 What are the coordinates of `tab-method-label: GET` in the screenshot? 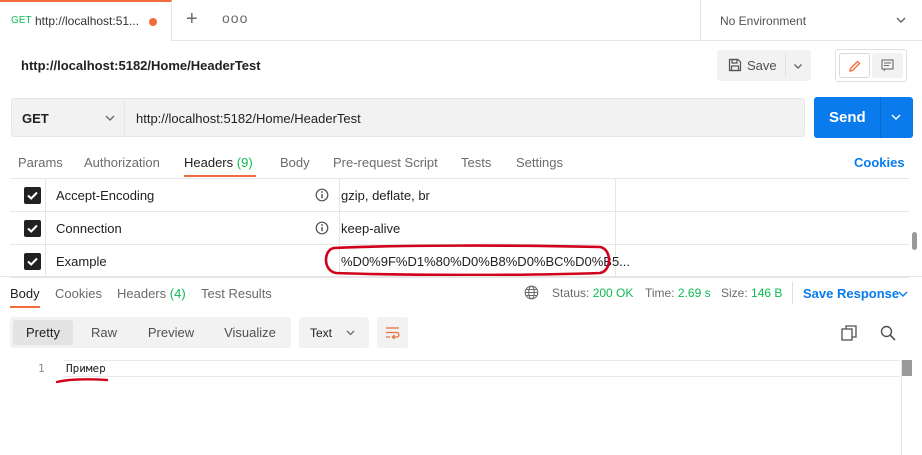 It's located at (21, 20).